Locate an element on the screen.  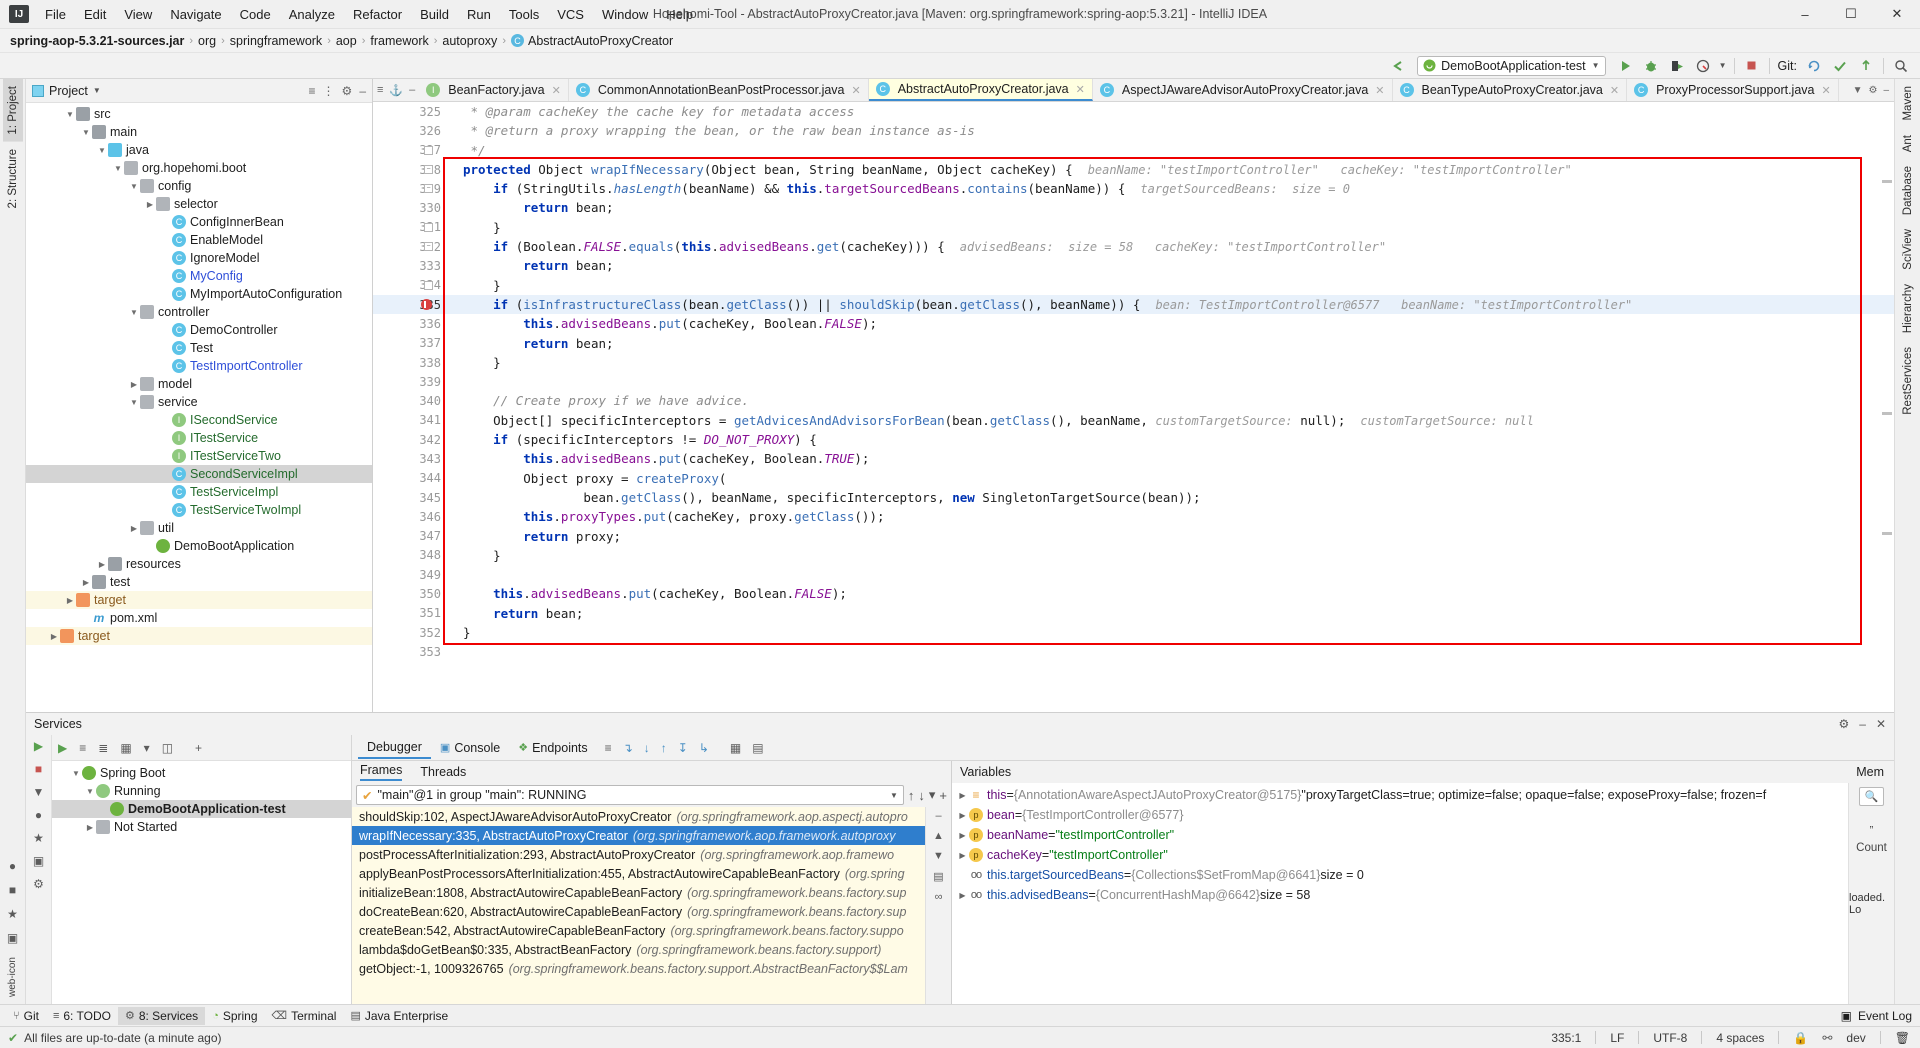
step-out-icon: ↑ is located at coordinates (664, 748).